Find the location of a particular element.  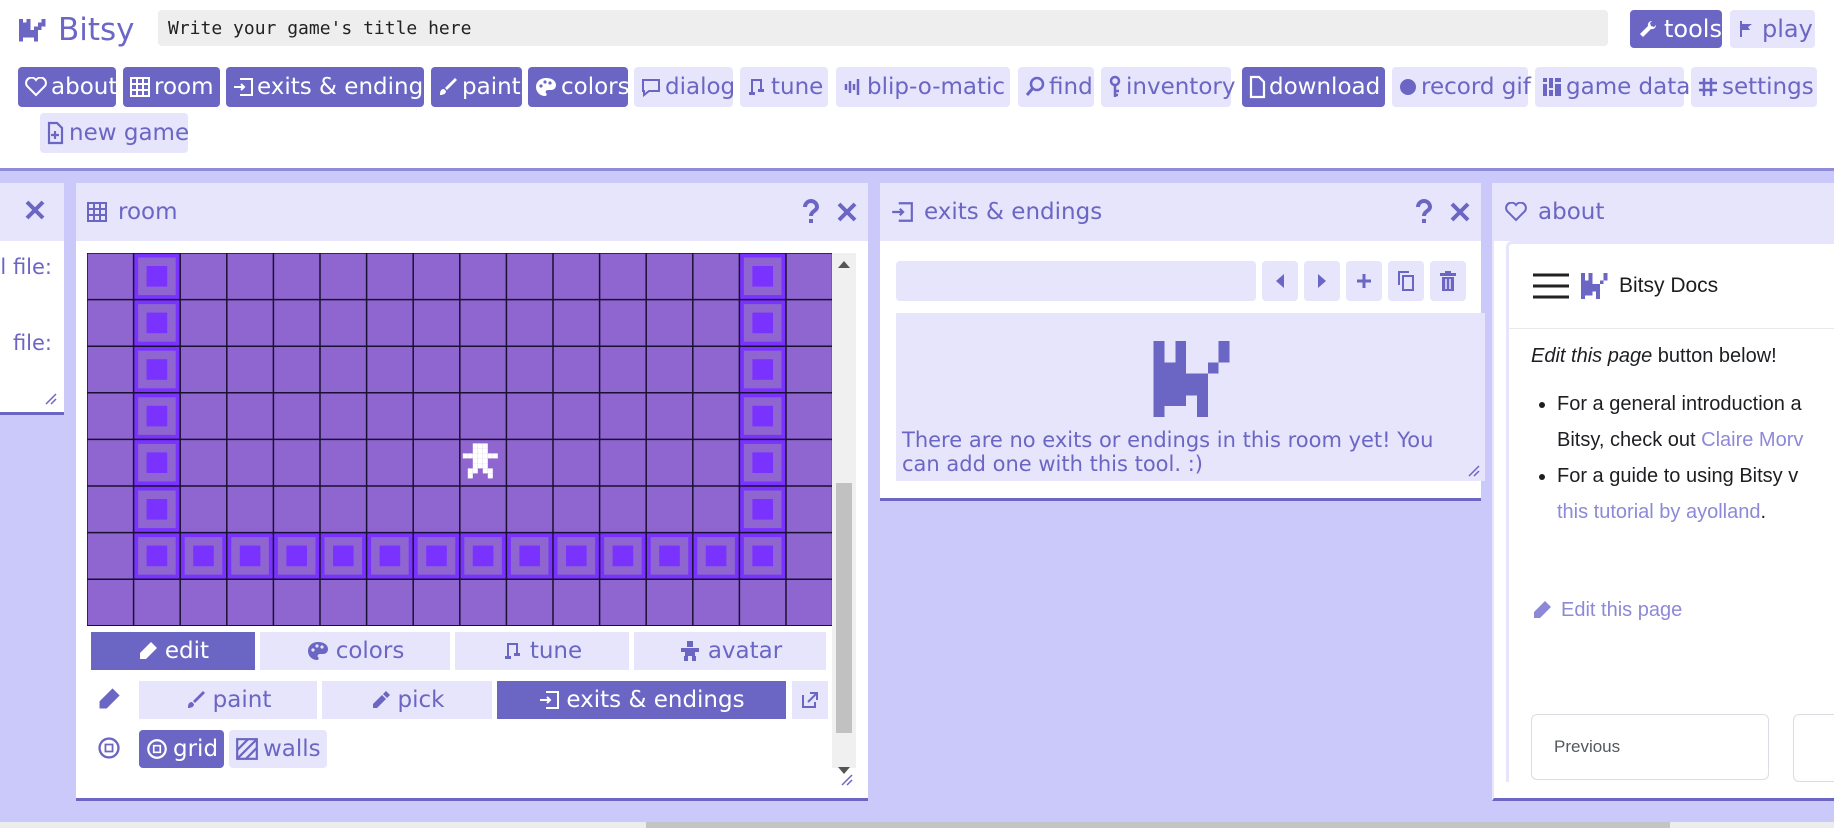

tools-button: tools is located at coordinates (1676, 29).